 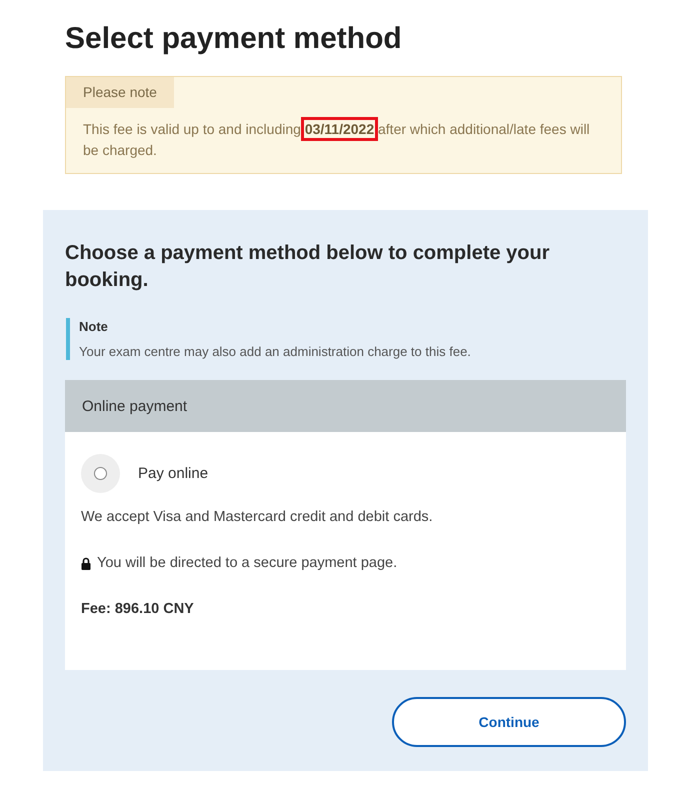 I want to click on pay-online-radio: Pay online, so click(x=144, y=473).